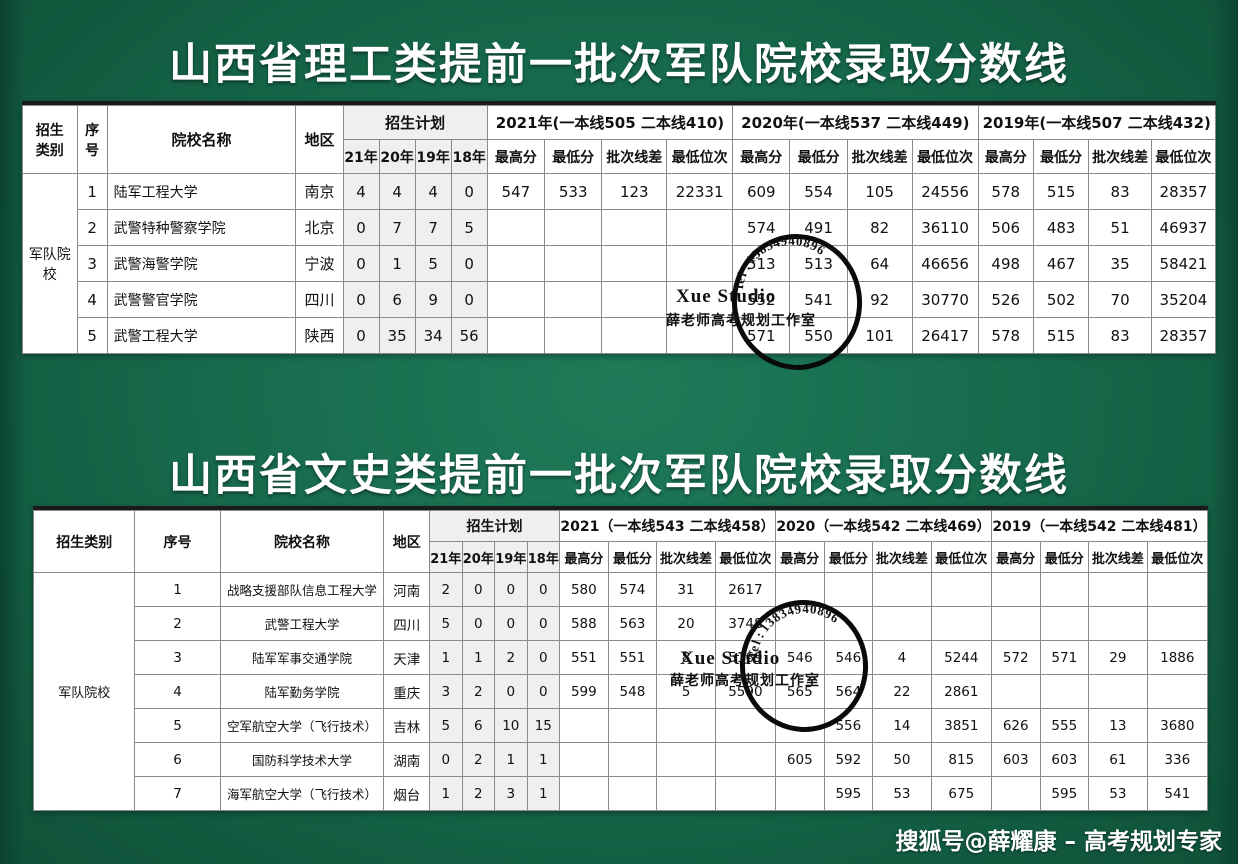  Describe the element at coordinates (902, 557) in the screenshot. I see `col-header-2020-diff: 批次线差` at that location.